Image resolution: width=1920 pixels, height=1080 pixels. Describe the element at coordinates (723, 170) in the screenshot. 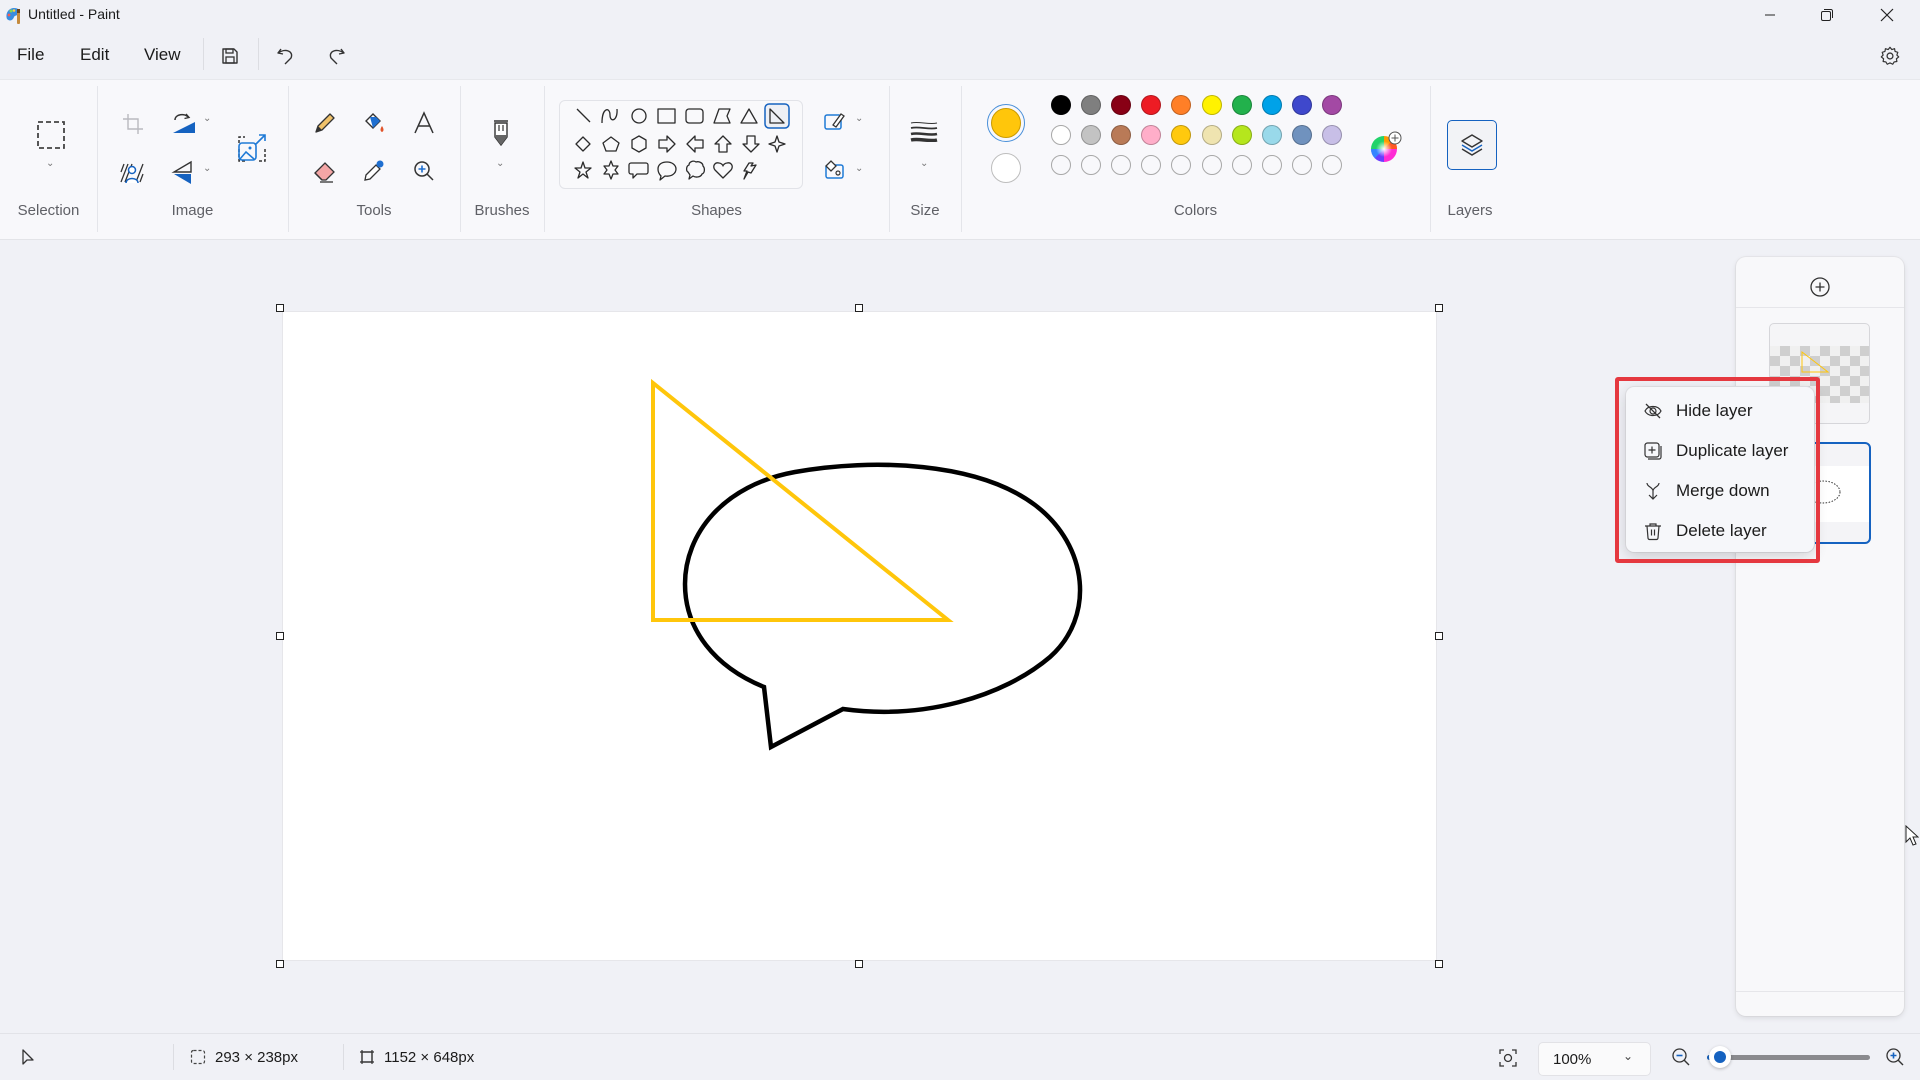

I see `heart-shape-icon` at that location.